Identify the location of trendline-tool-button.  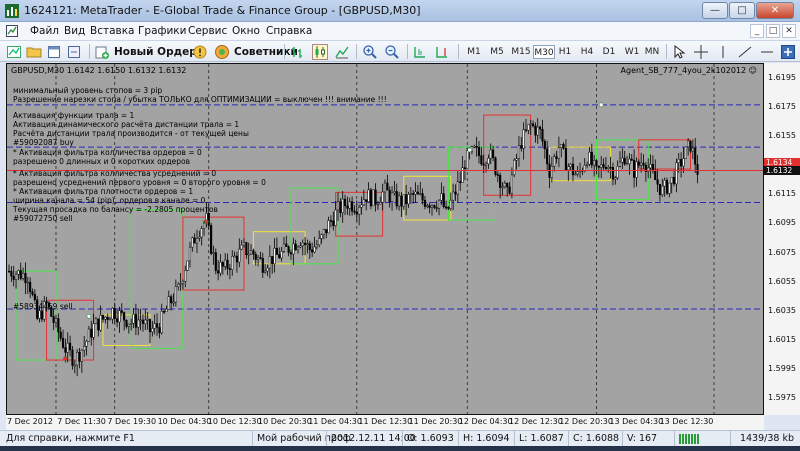
(745, 51).